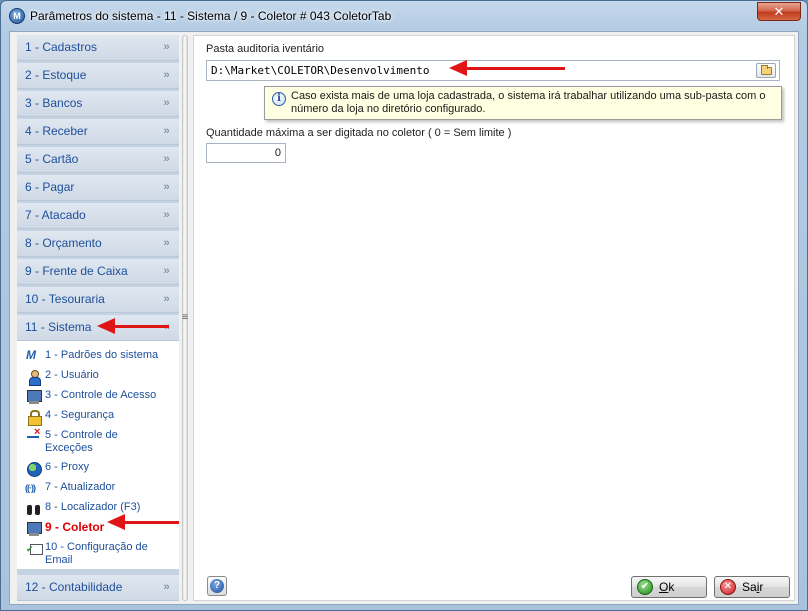 The height and width of the screenshot is (611, 808). I want to click on sidebar-group-cartao: 5 - Cartão », so click(98, 160).